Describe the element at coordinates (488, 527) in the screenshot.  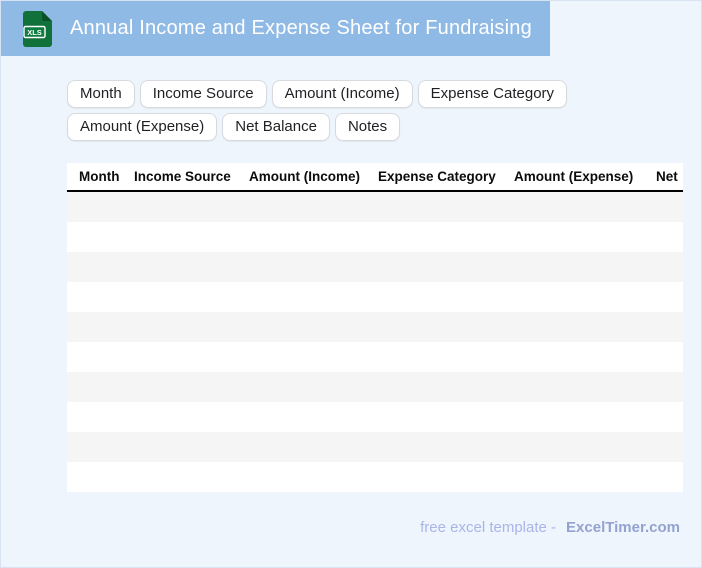
I see `footer-text: free excel template -` at that location.